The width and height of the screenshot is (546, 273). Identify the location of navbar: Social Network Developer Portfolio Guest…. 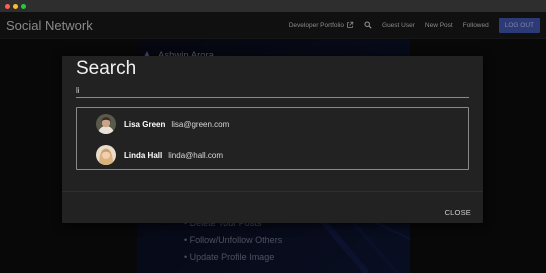
(273, 25).